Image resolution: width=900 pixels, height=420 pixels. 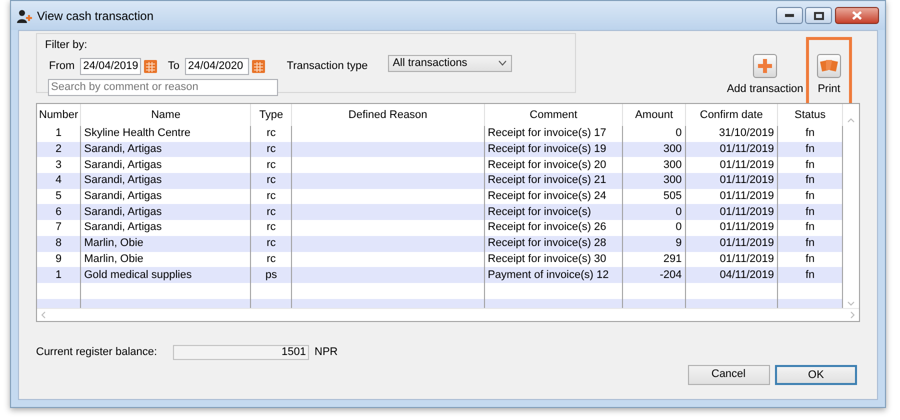 What do you see at coordinates (553, 244) in the screenshot?
I see `table-cell: Receipt for invoice(s) 28` at bounding box center [553, 244].